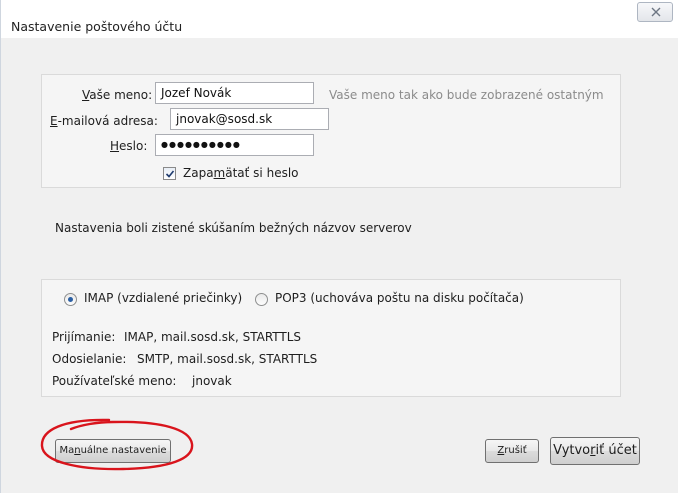 Image resolution: width=678 pixels, height=493 pixels. I want to click on name-field: Jozef Novák, so click(234, 93).